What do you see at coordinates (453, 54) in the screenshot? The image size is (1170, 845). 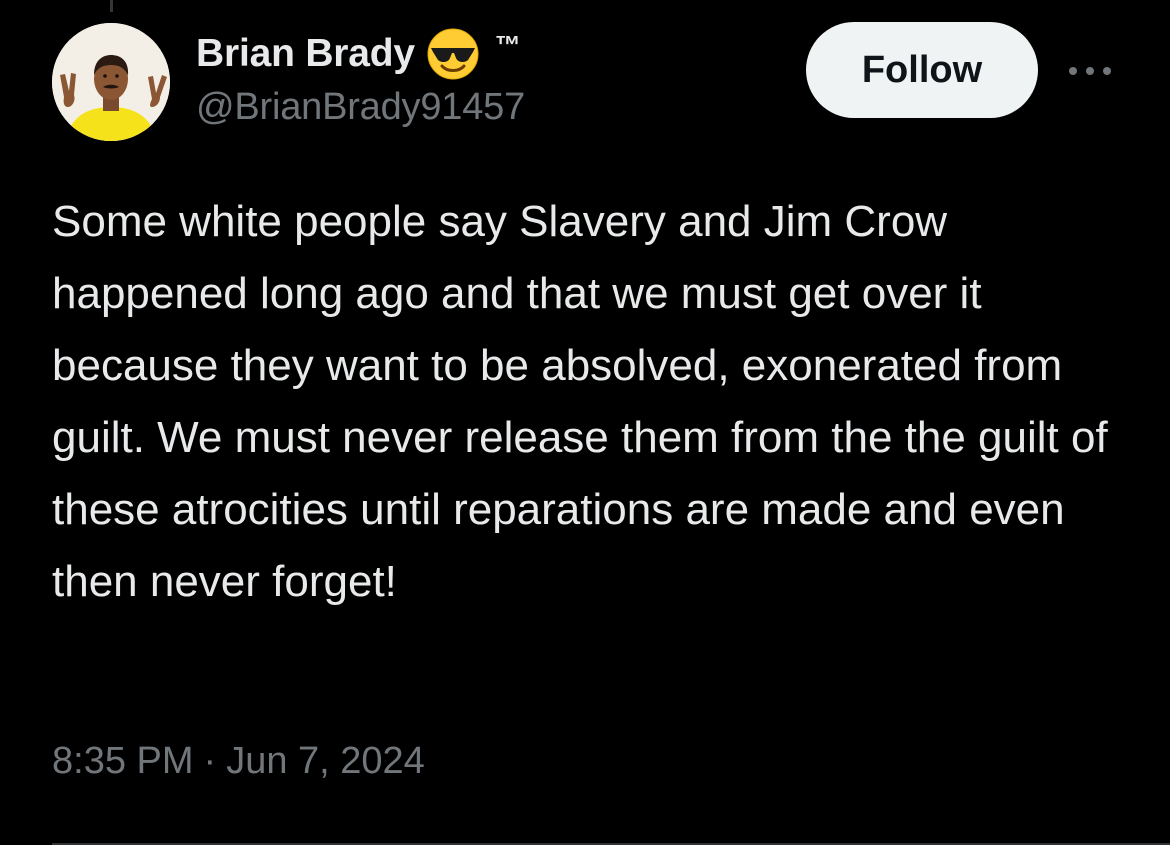 I see `smiling-face-with-sunglasses-icon` at bounding box center [453, 54].